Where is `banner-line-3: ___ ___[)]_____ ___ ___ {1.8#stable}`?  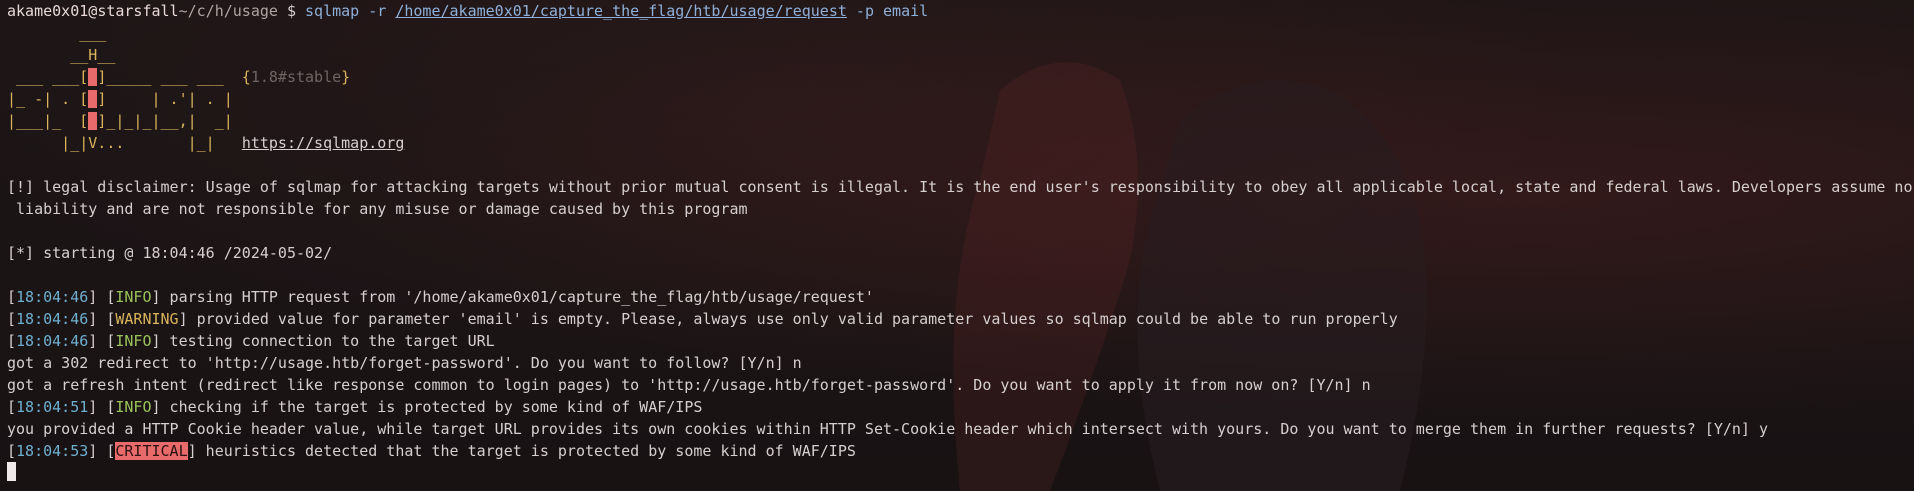
banner-line-3: ___ ___[)]_____ ___ ___ {1.8#stable} is located at coordinates (178, 77).